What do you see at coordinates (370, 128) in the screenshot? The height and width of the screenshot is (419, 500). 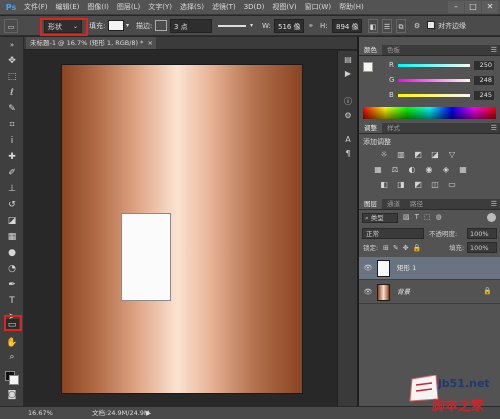 I see `tab-adjustments: 调整` at bounding box center [370, 128].